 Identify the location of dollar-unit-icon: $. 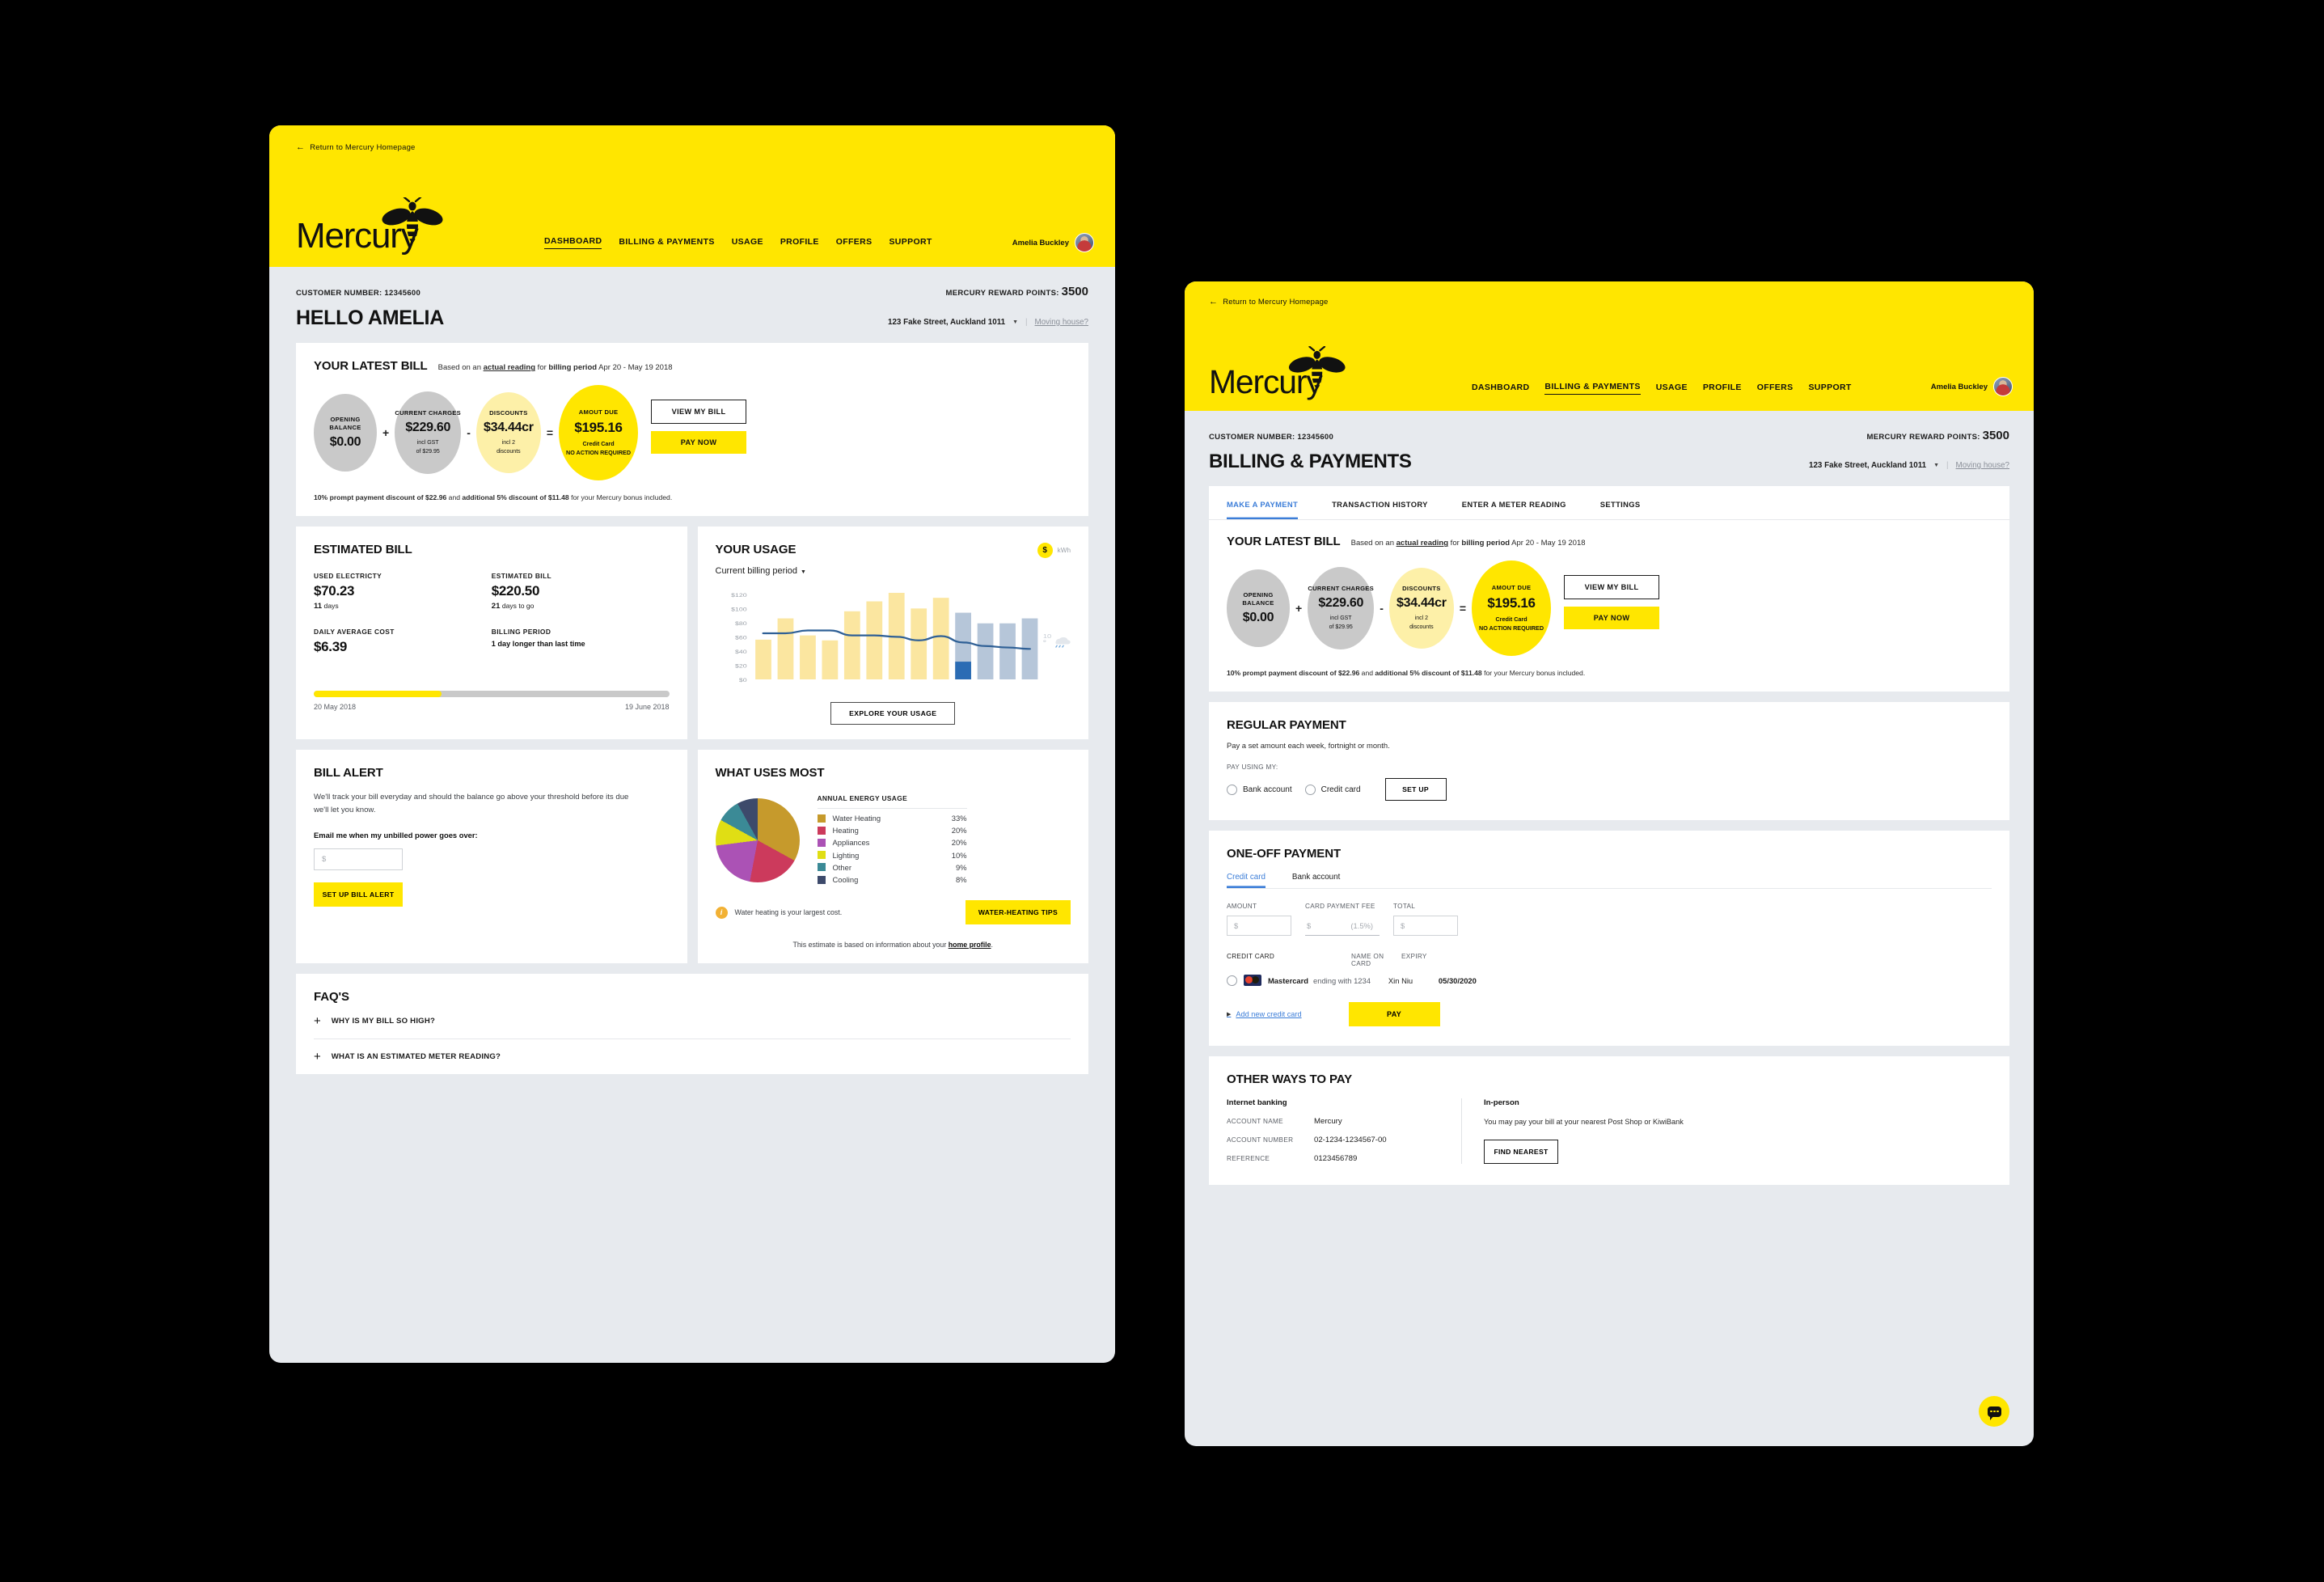
(1045, 550).